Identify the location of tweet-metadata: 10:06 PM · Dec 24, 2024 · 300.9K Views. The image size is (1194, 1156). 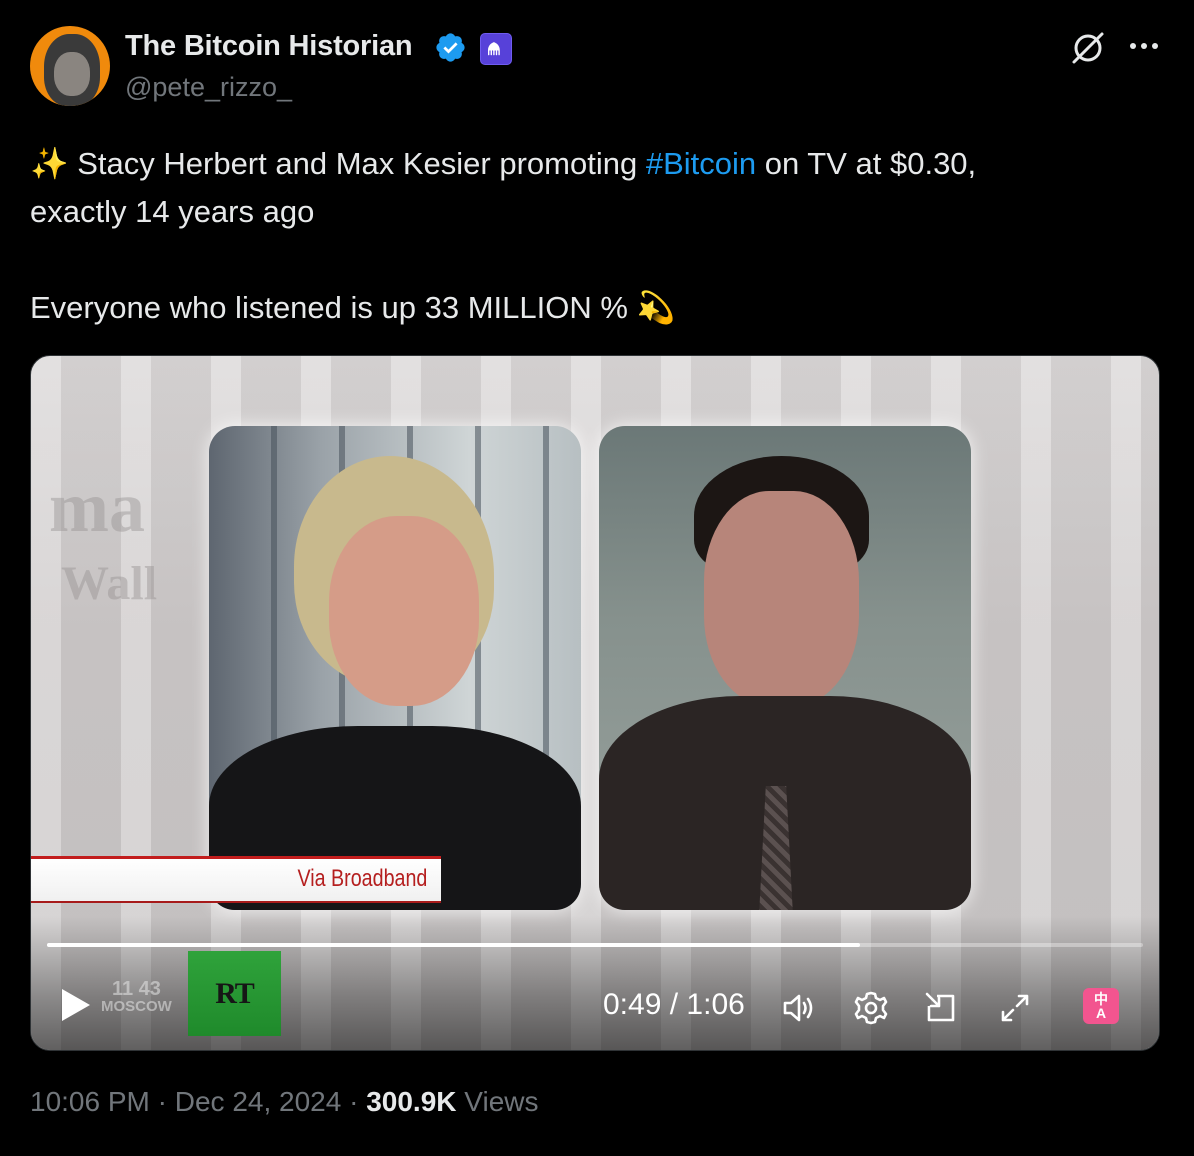
(284, 1102).